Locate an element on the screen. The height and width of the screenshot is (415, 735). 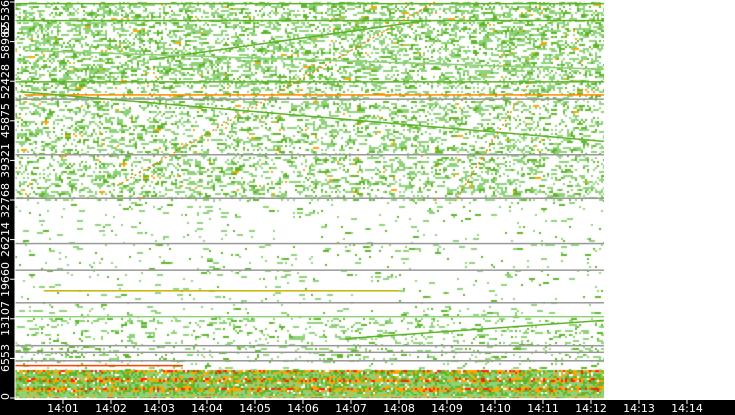
y-tick-label: 39321 is located at coordinates (6, 160).